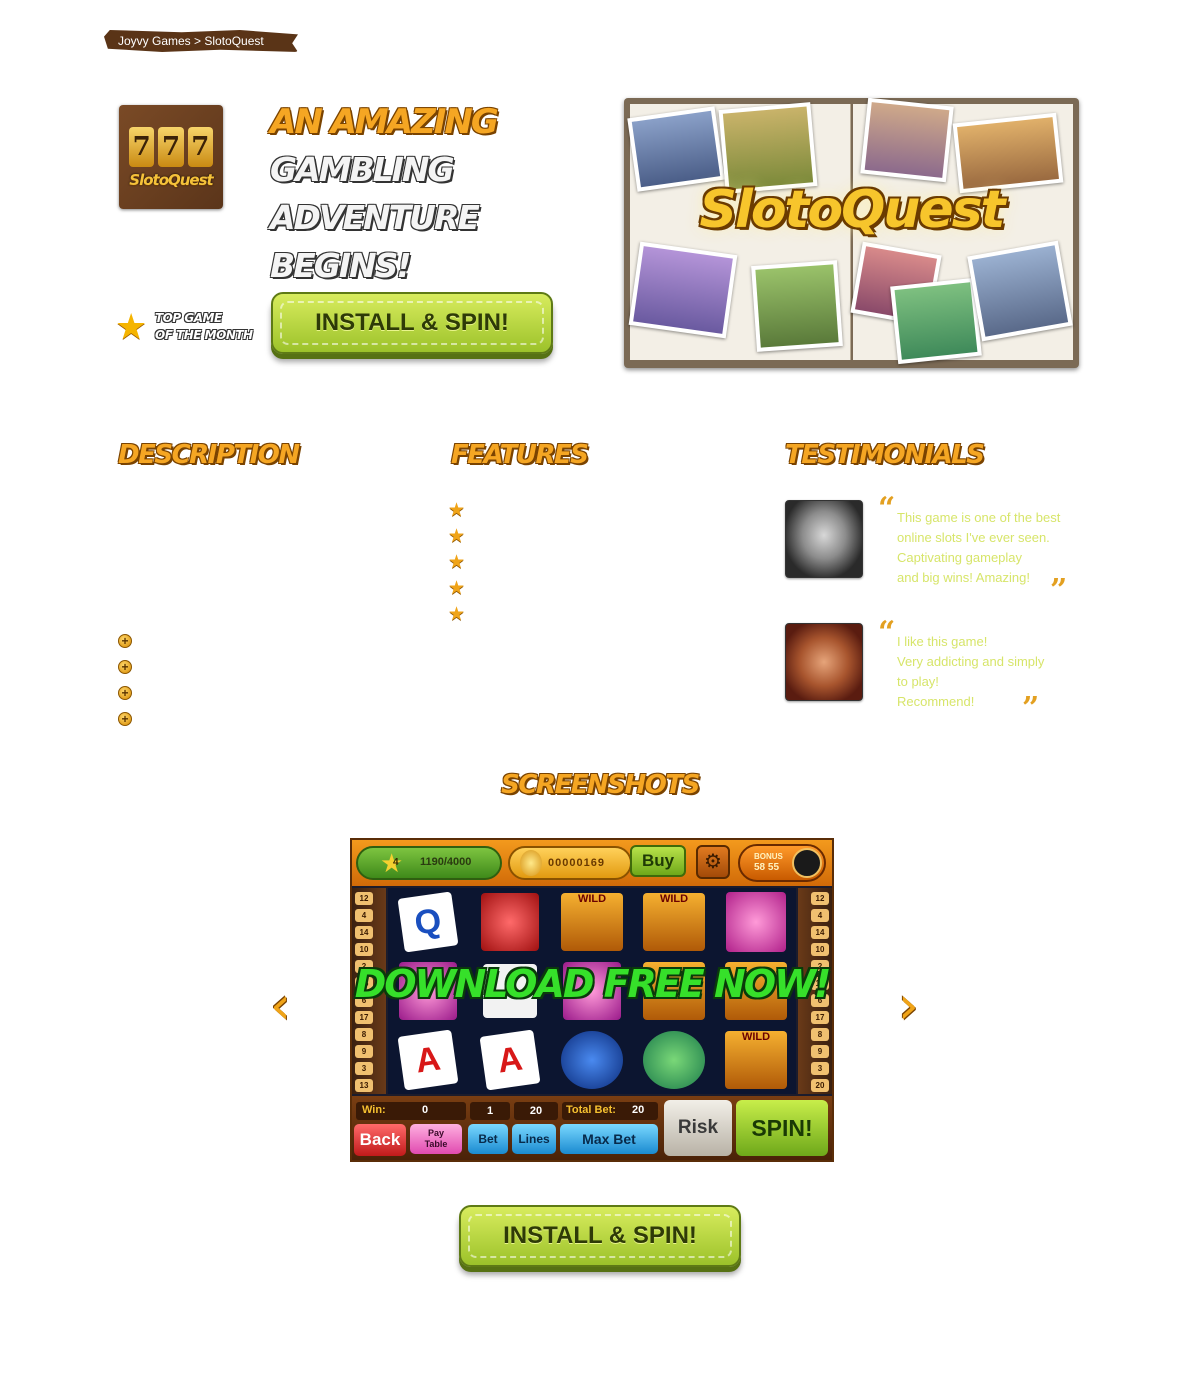 The height and width of the screenshot is (1400, 1200). What do you see at coordinates (520, 455) in the screenshot?
I see `features-heading: FEATURES` at bounding box center [520, 455].